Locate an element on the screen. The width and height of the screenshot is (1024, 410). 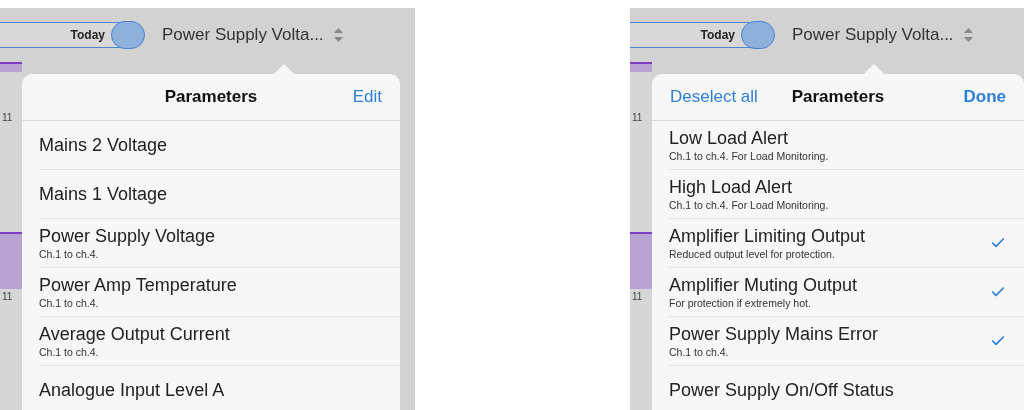
parameter-row: Power Supply Mains Error Ch.1 to ch.4. is located at coordinates (846, 341).